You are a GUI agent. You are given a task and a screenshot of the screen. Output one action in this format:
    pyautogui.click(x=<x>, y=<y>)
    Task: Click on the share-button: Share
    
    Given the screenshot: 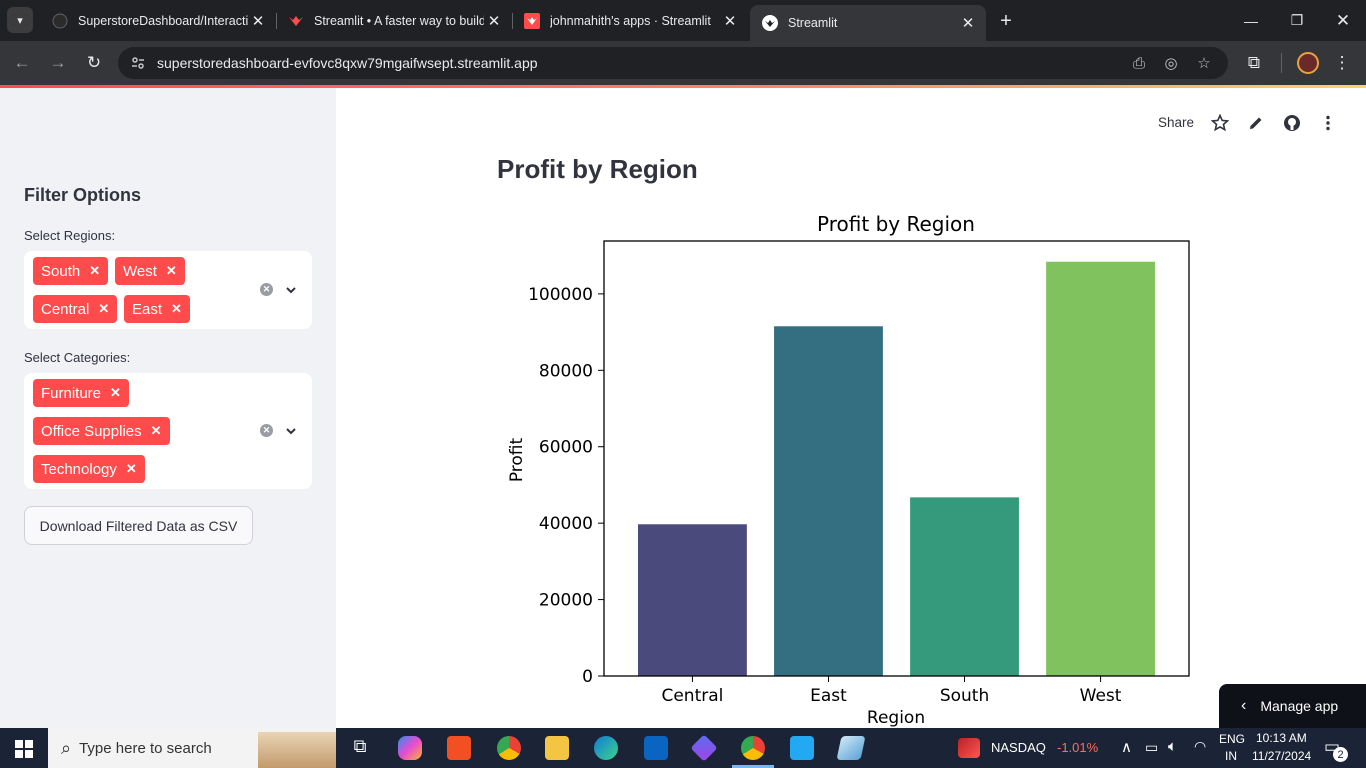 What is the action you would take?
    pyautogui.click(x=1176, y=124)
    